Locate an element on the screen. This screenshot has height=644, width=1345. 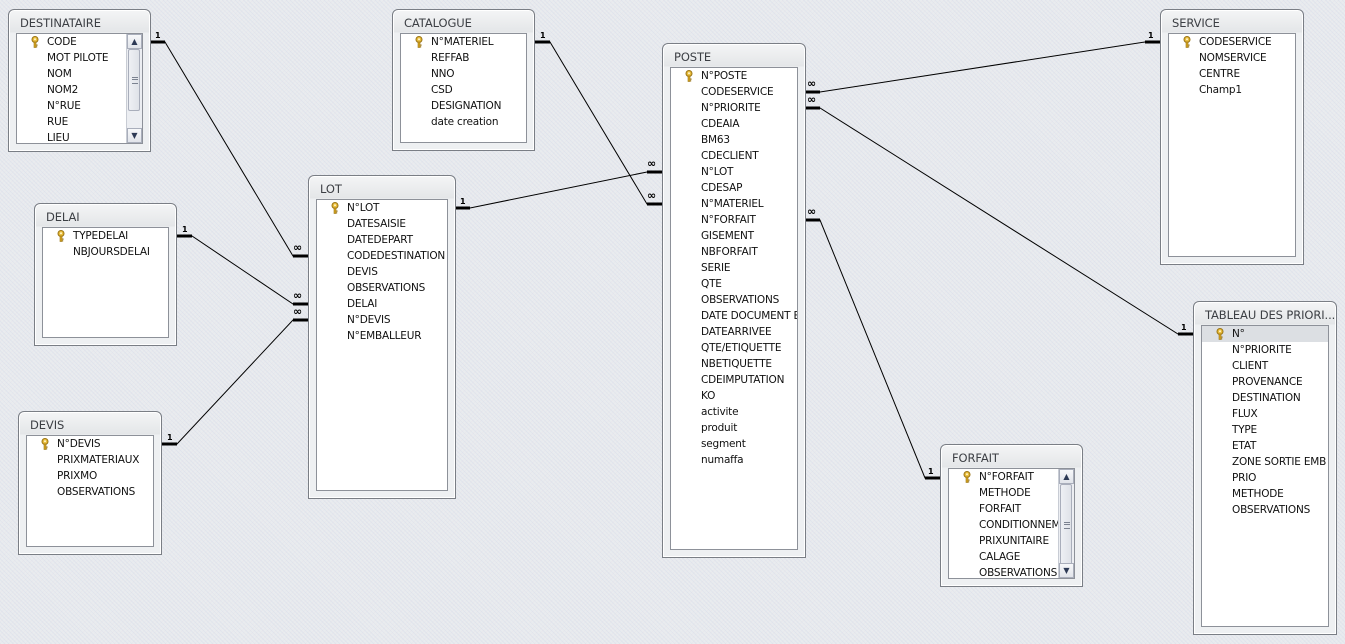
field-row: N°POSTE is located at coordinates (734, 76).